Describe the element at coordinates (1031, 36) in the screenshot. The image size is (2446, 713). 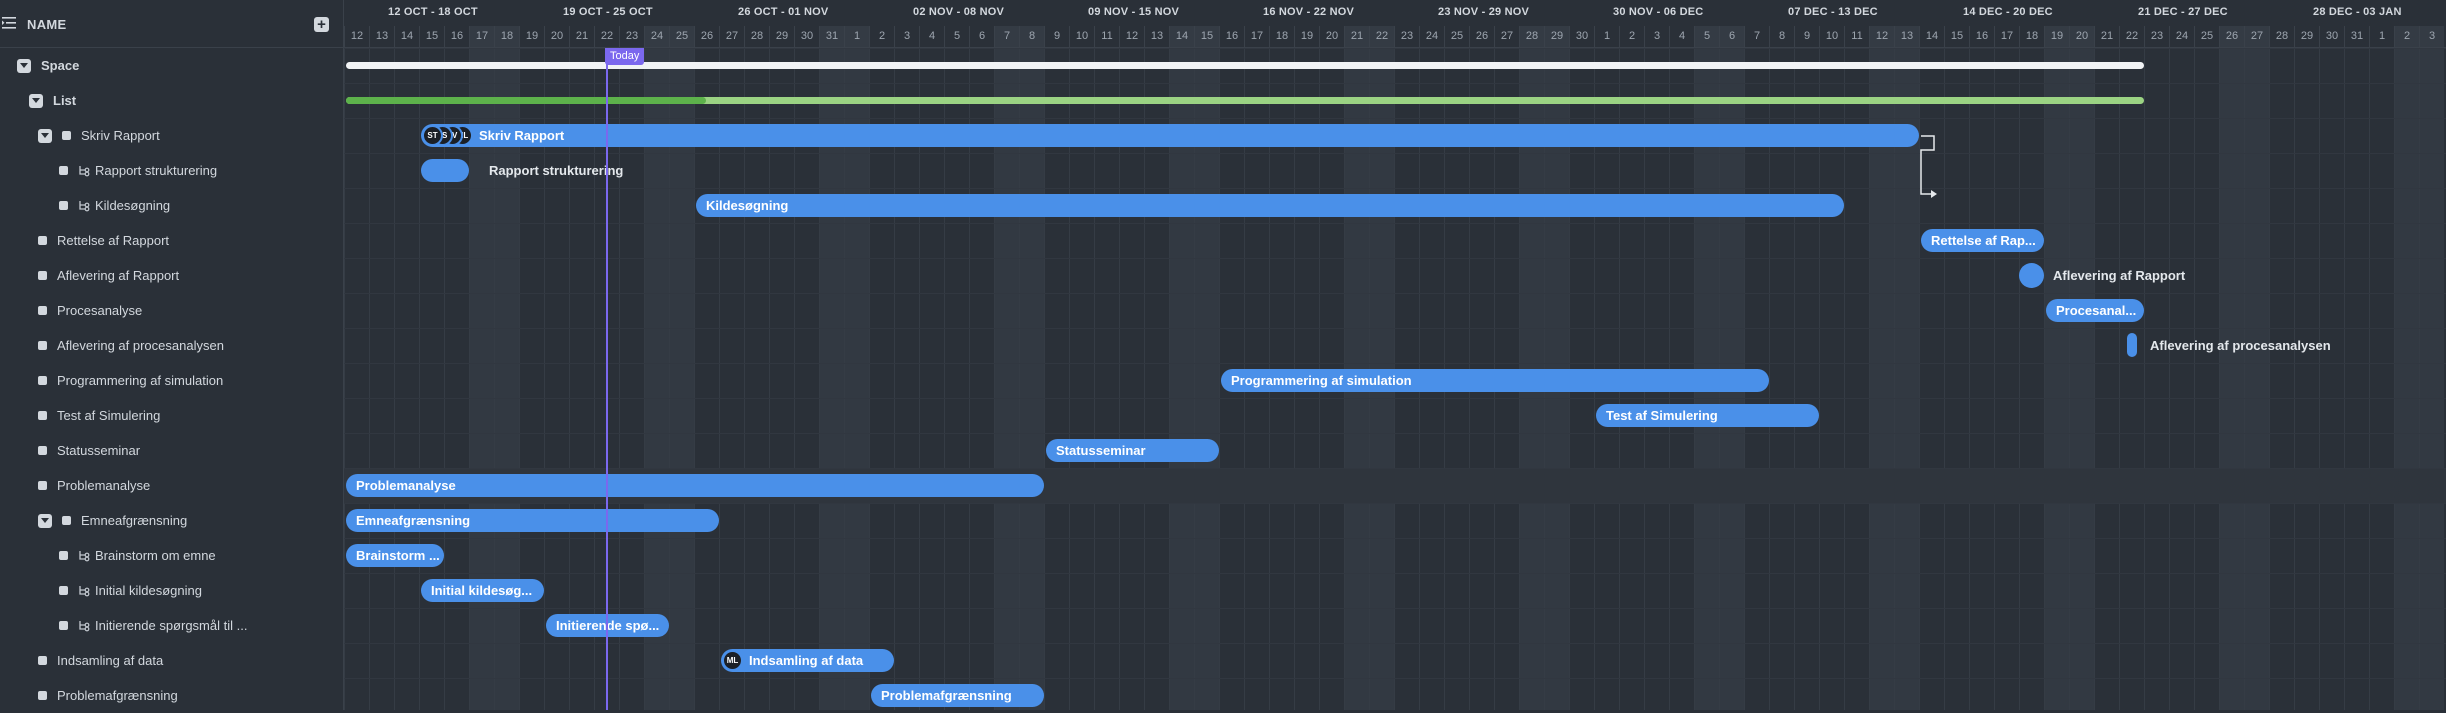
I see `day-cell: 8` at that location.